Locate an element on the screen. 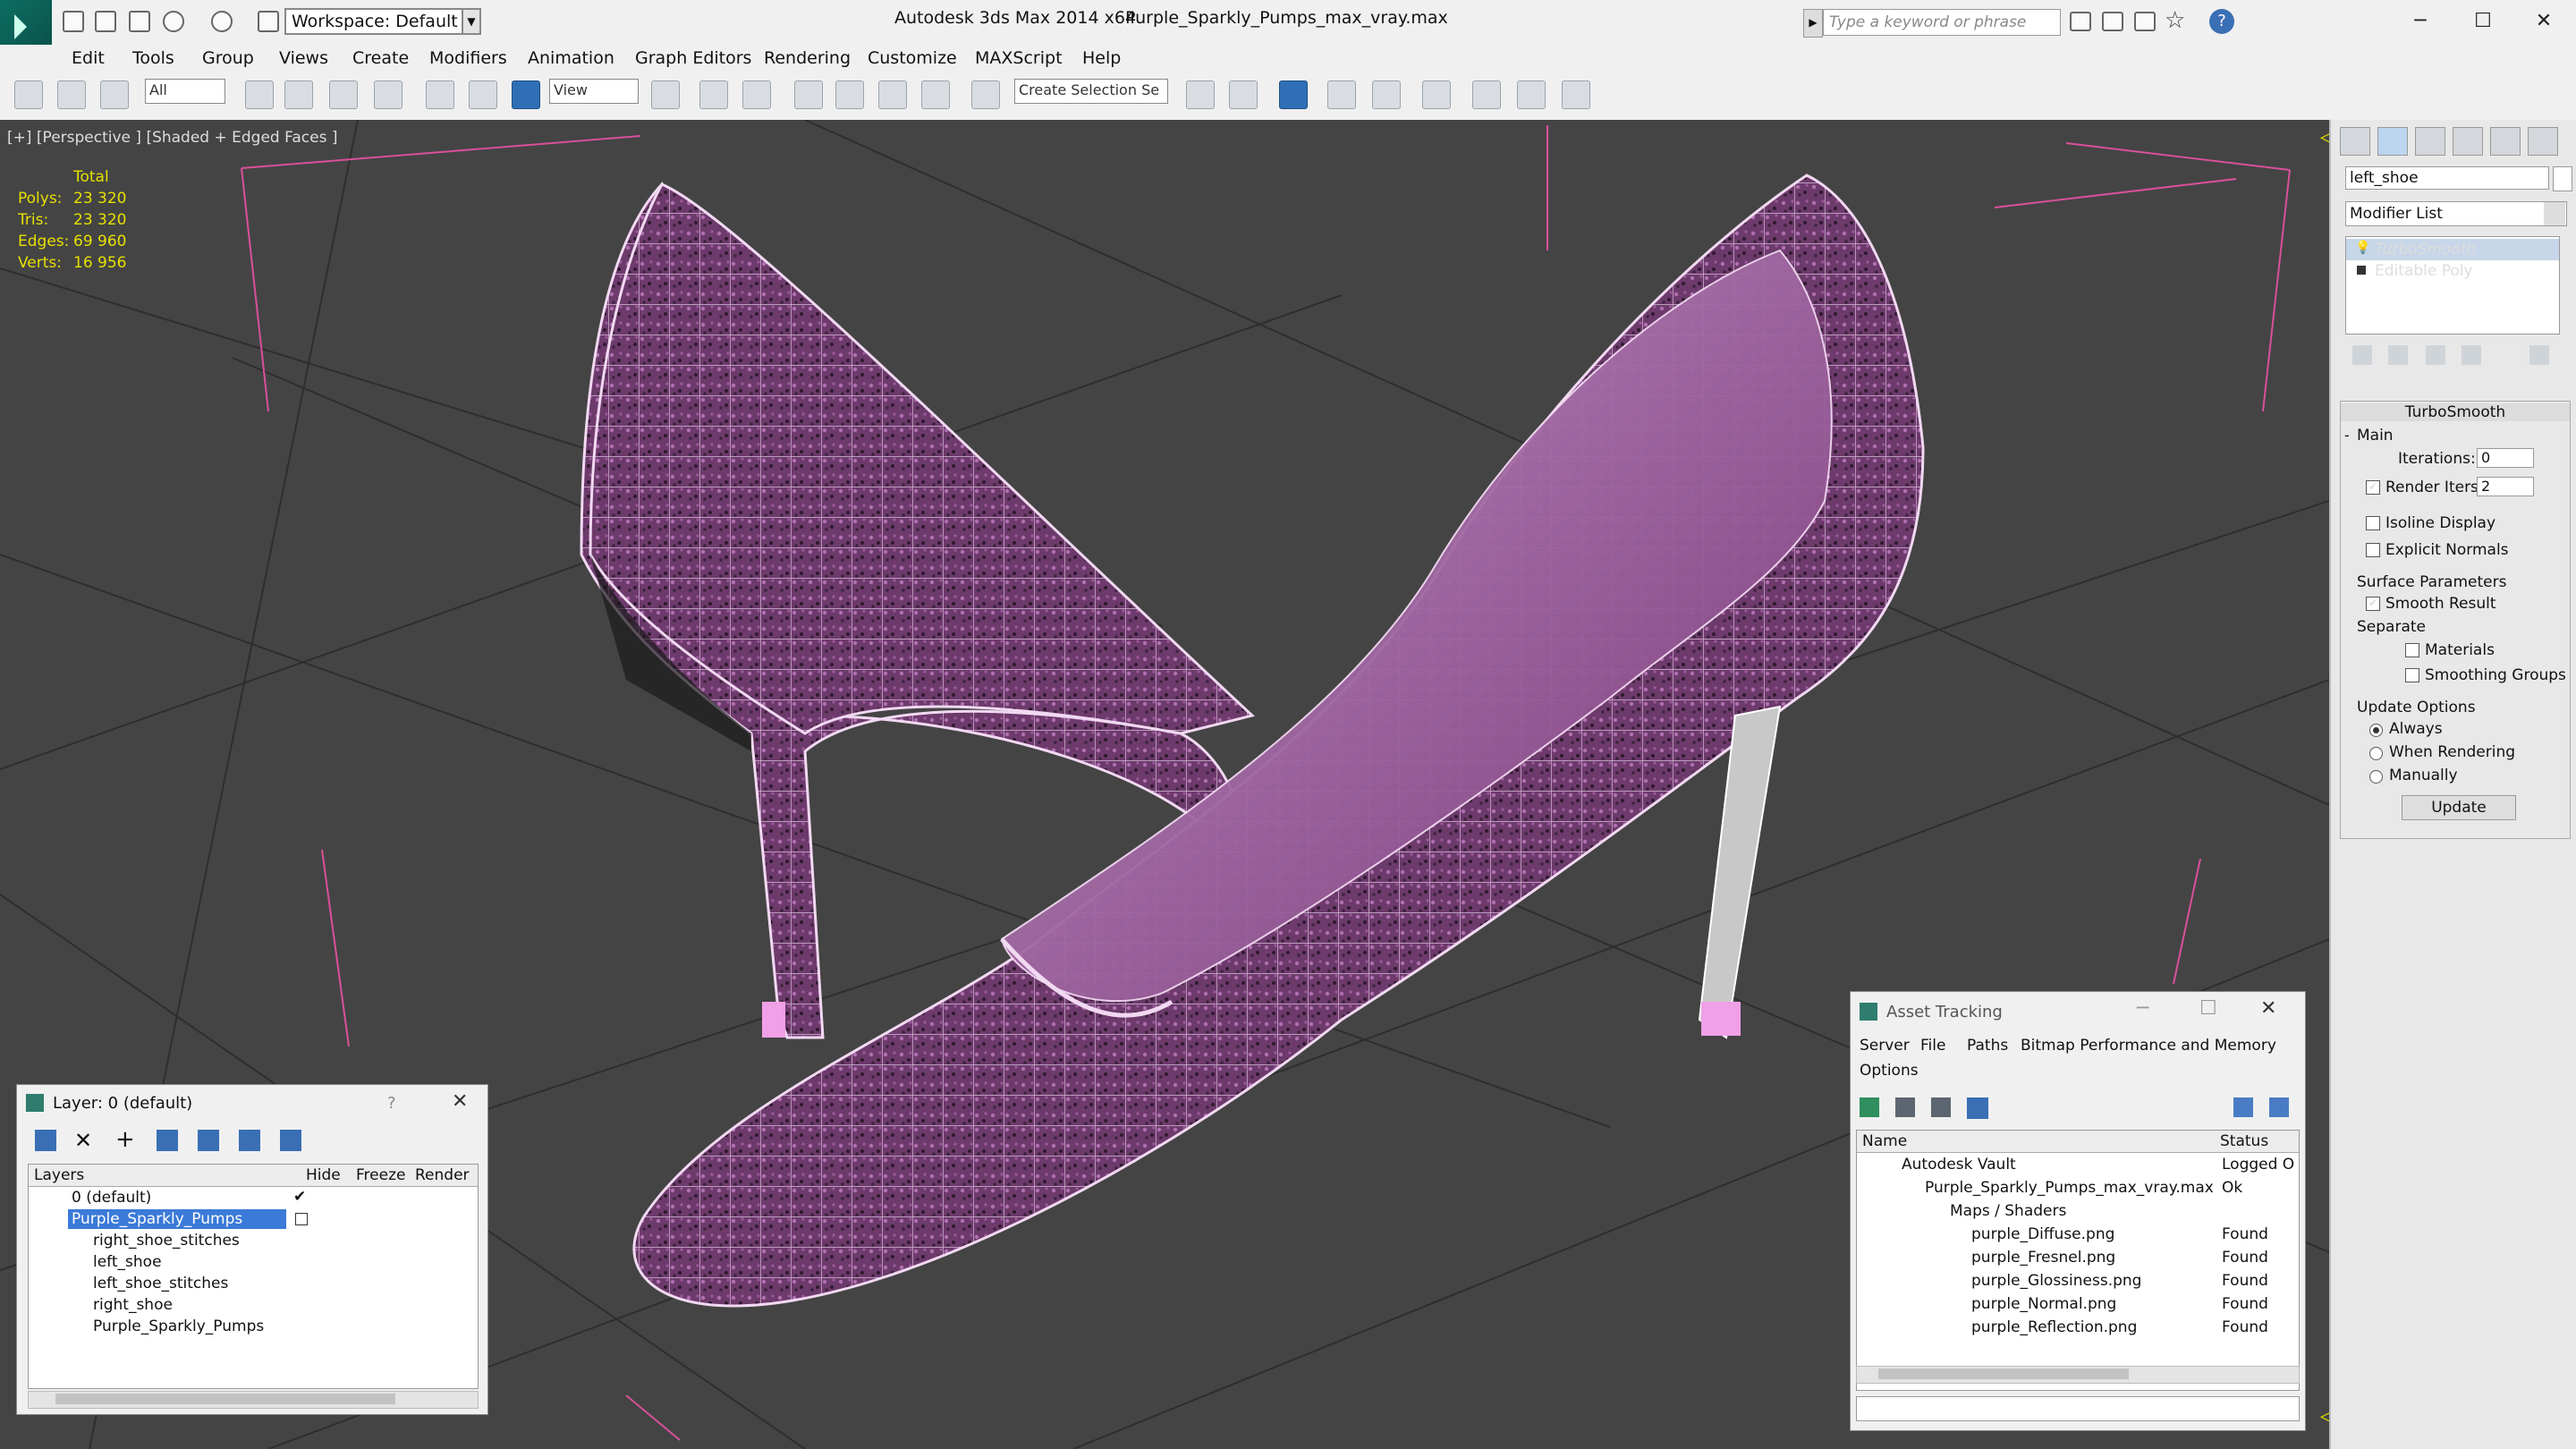  search-expand-icon: ▶ is located at coordinates (1813, 23).